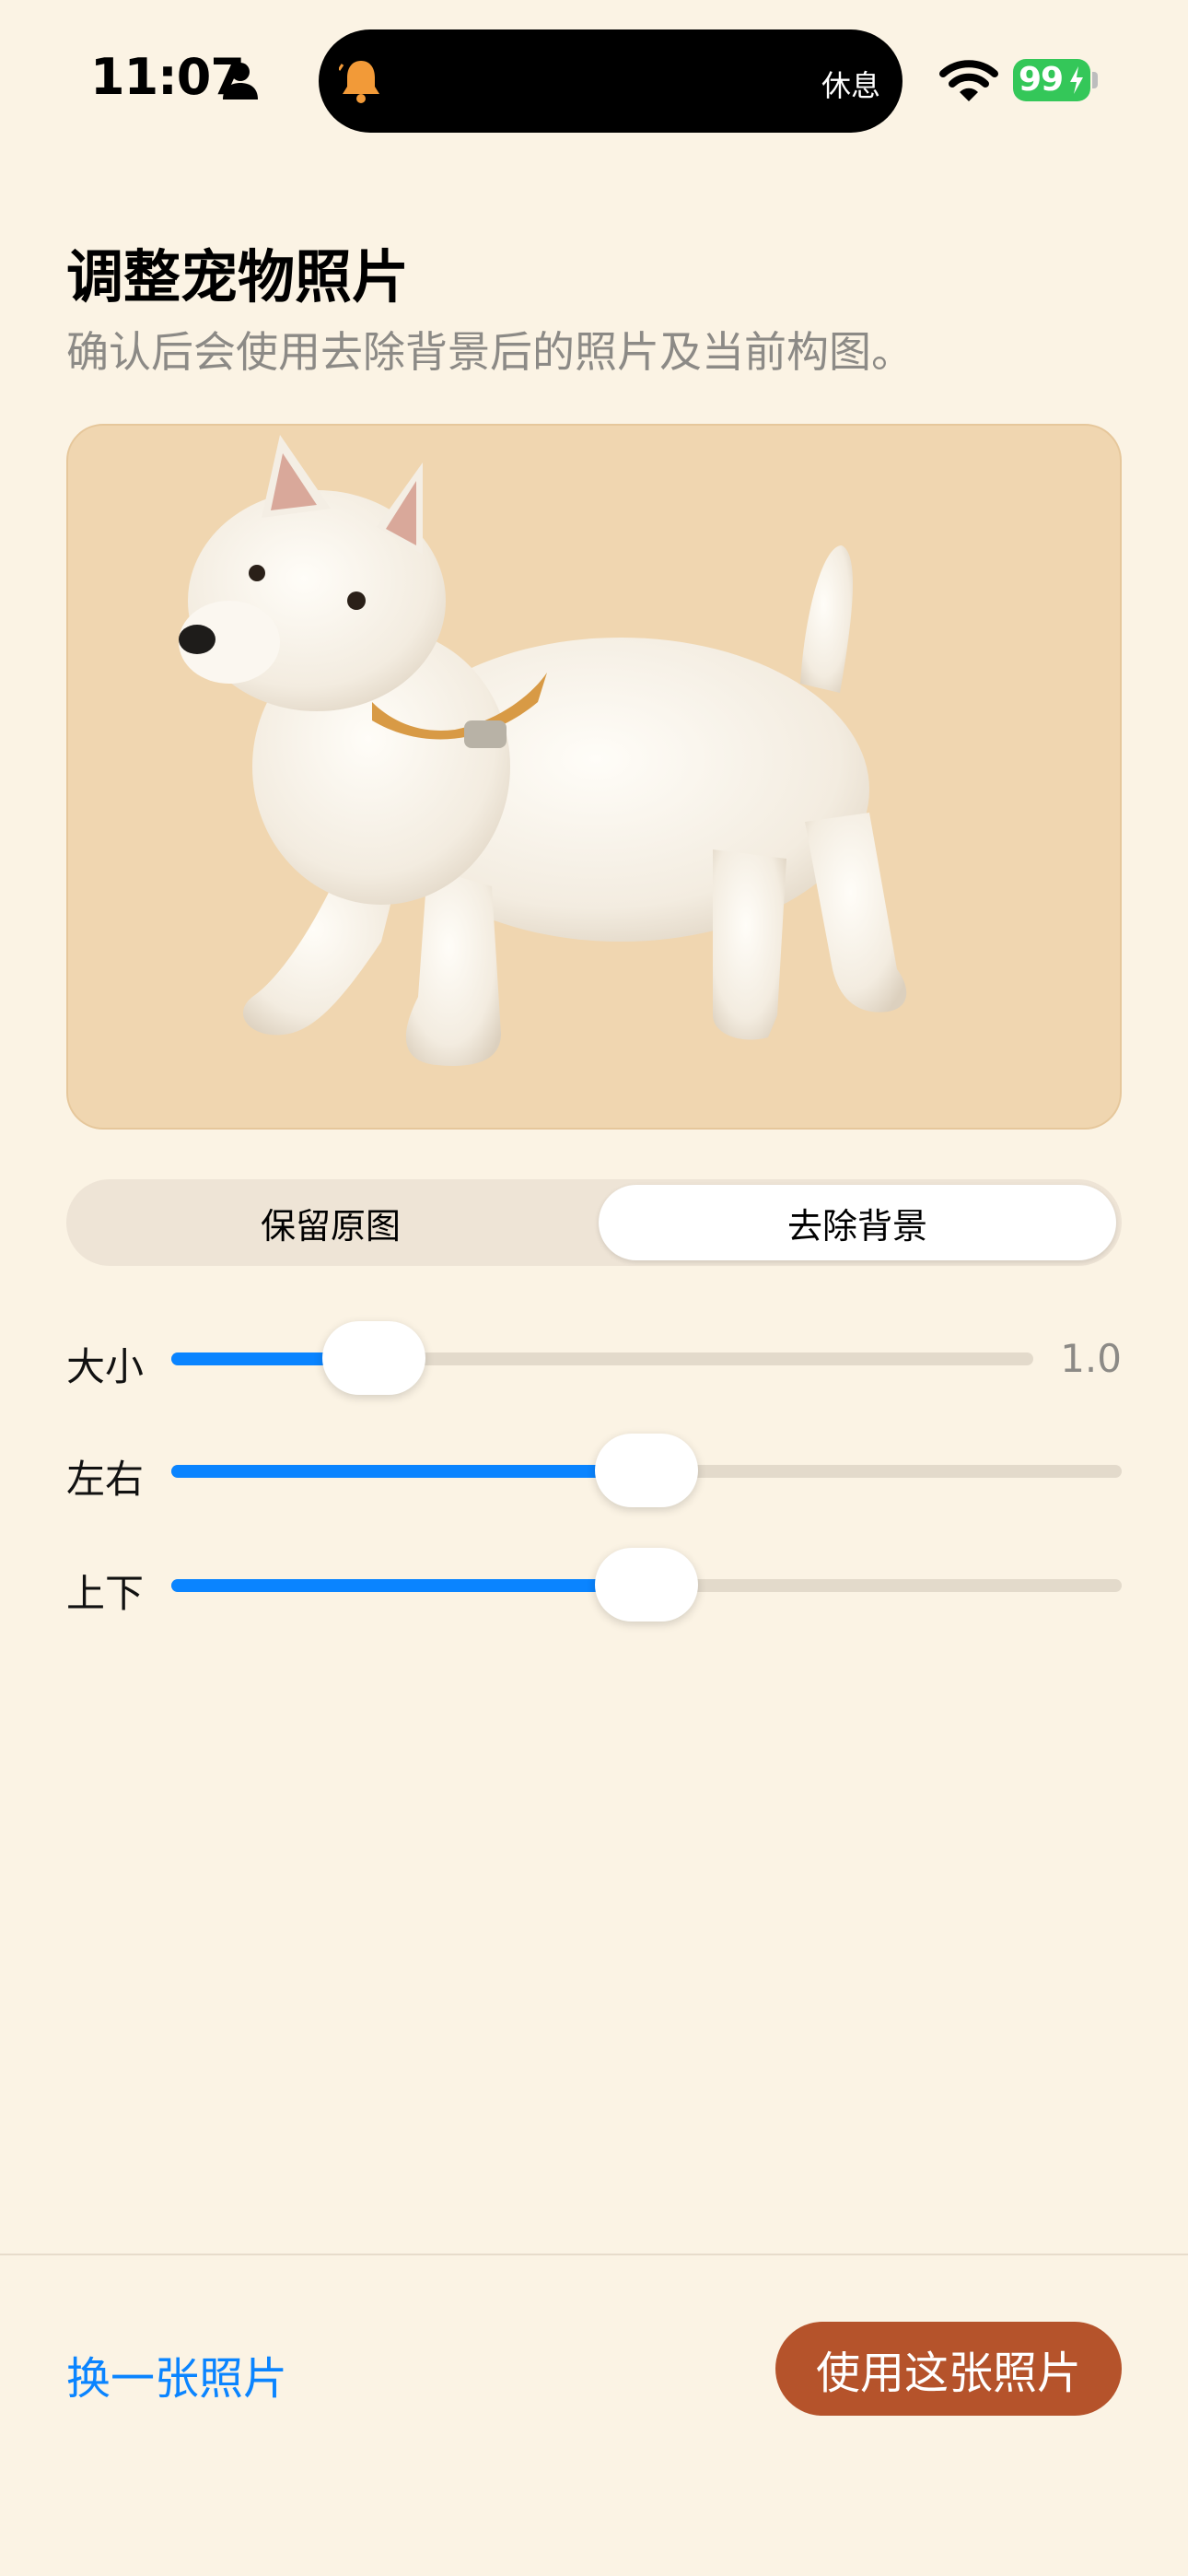 This screenshot has height=2576, width=1188. What do you see at coordinates (238, 276) in the screenshot?
I see `page-title: 调整宠物照片` at bounding box center [238, 276].